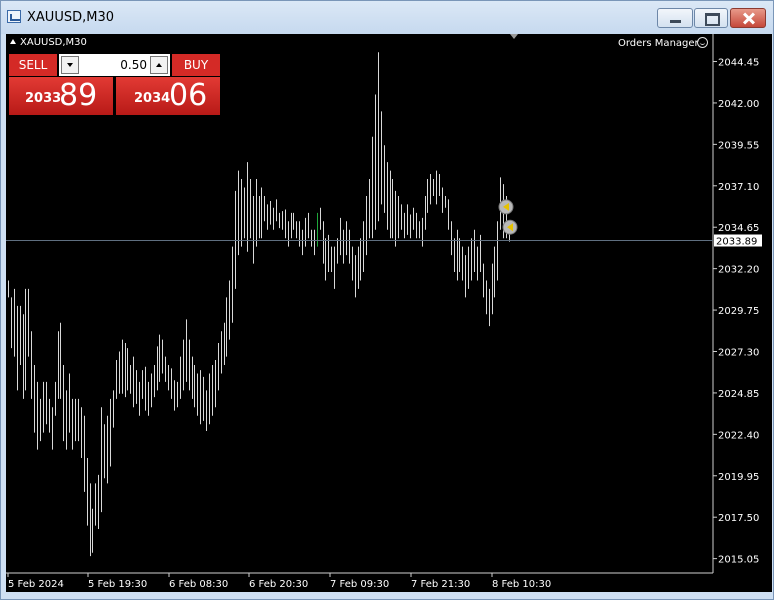  Describe the element at coordinates (78, 95) in the screenshot. I see `sell-price-minor: 89` at that location.